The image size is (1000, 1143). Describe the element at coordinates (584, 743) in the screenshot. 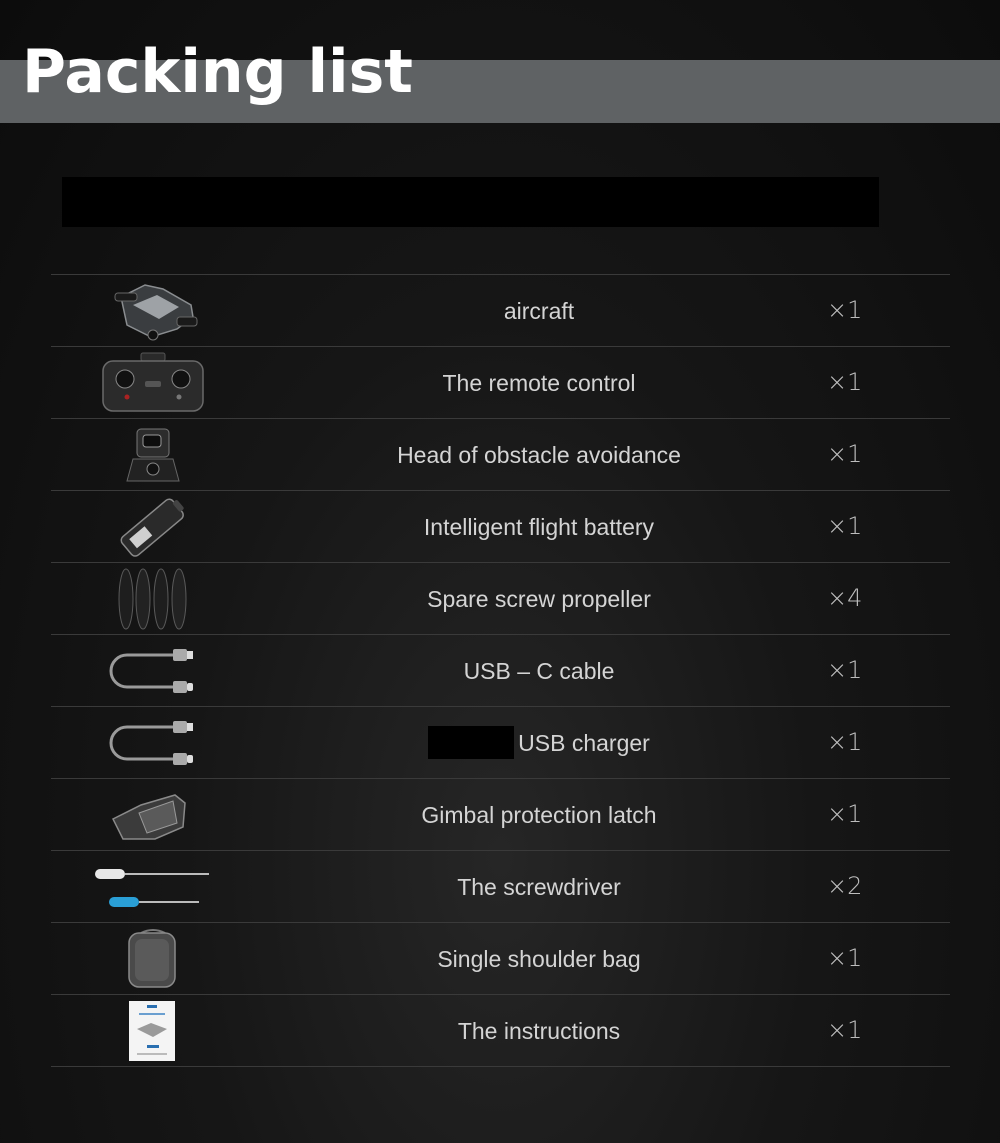

I see `item-name-text: USB charger` at that location.